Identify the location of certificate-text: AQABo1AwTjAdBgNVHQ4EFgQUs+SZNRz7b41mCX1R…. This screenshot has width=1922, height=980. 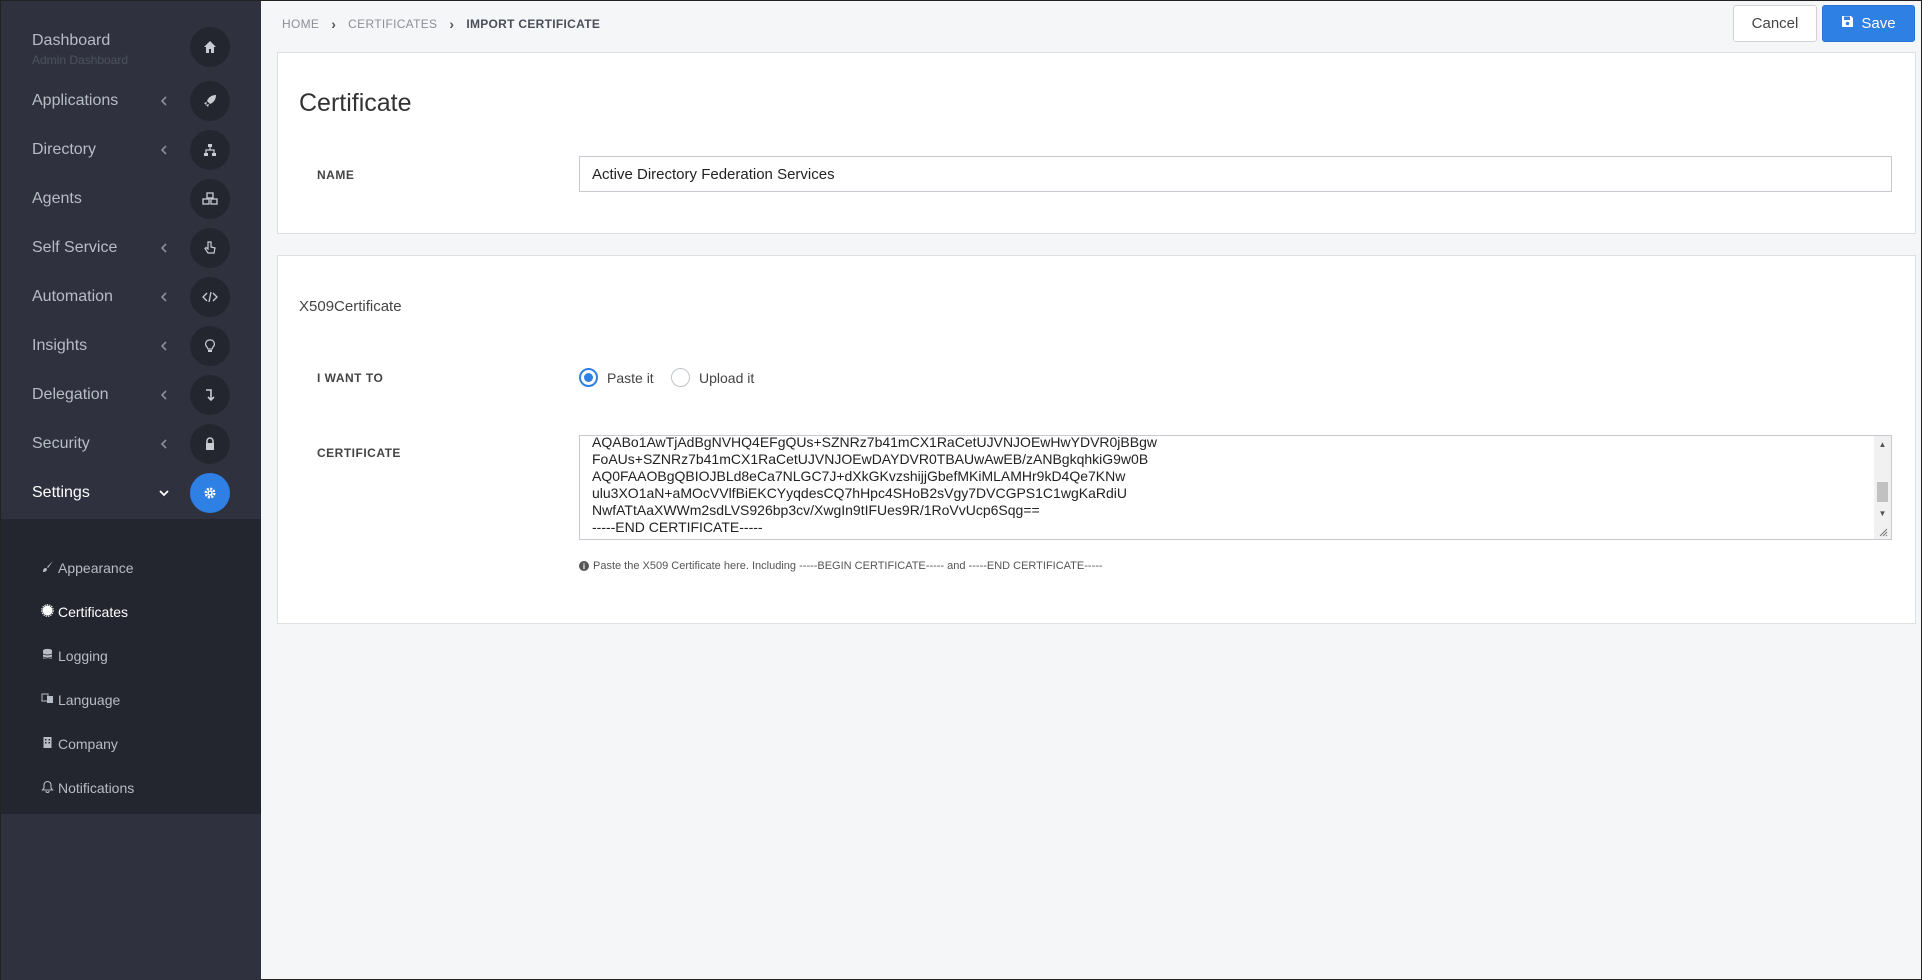
(874, 485).